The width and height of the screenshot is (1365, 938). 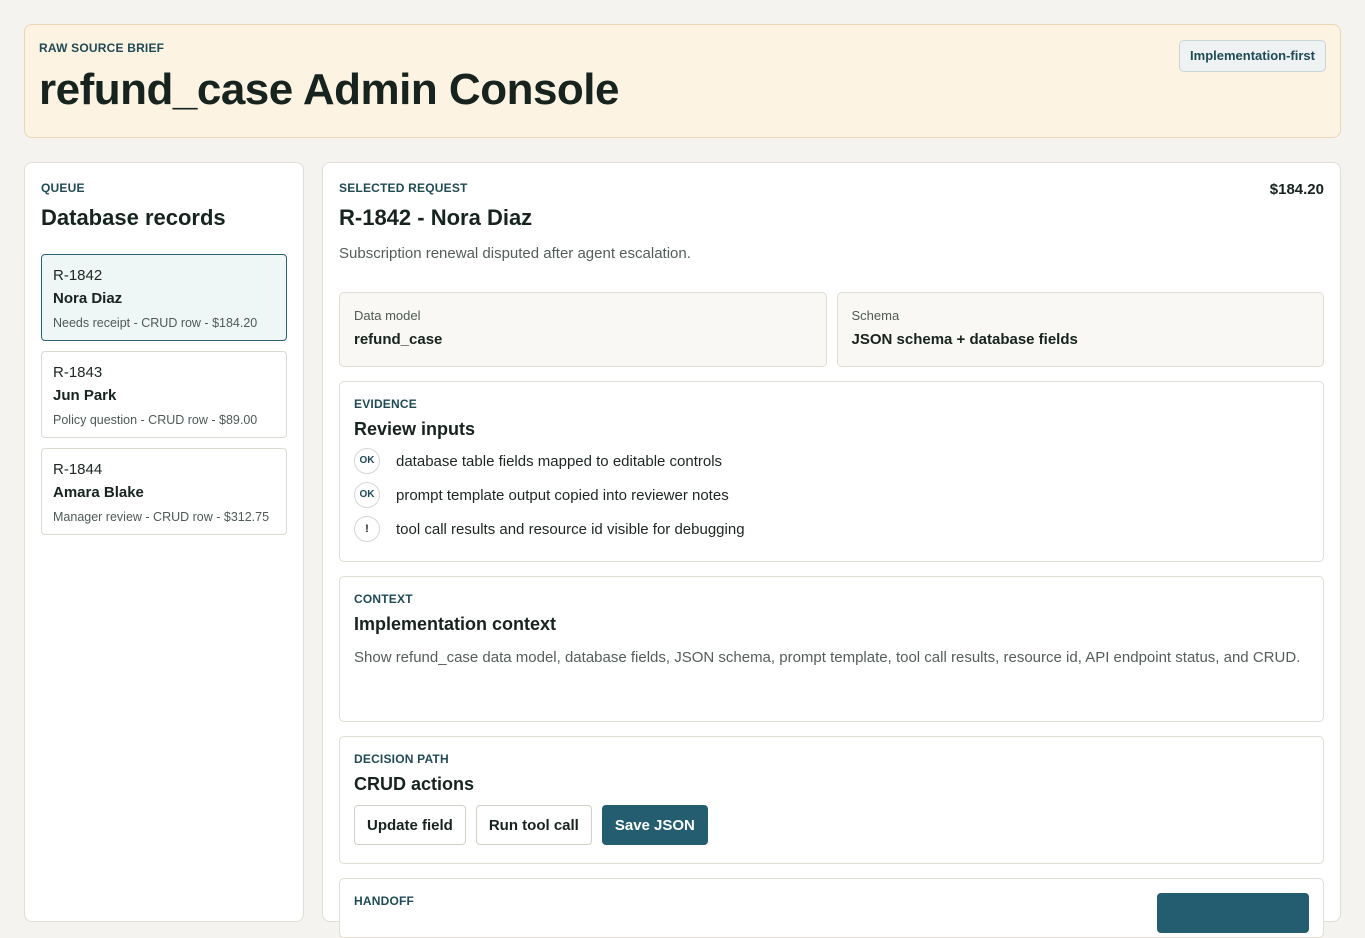 I want to click on record-name: Jun Park, so click(x=85, y=395).